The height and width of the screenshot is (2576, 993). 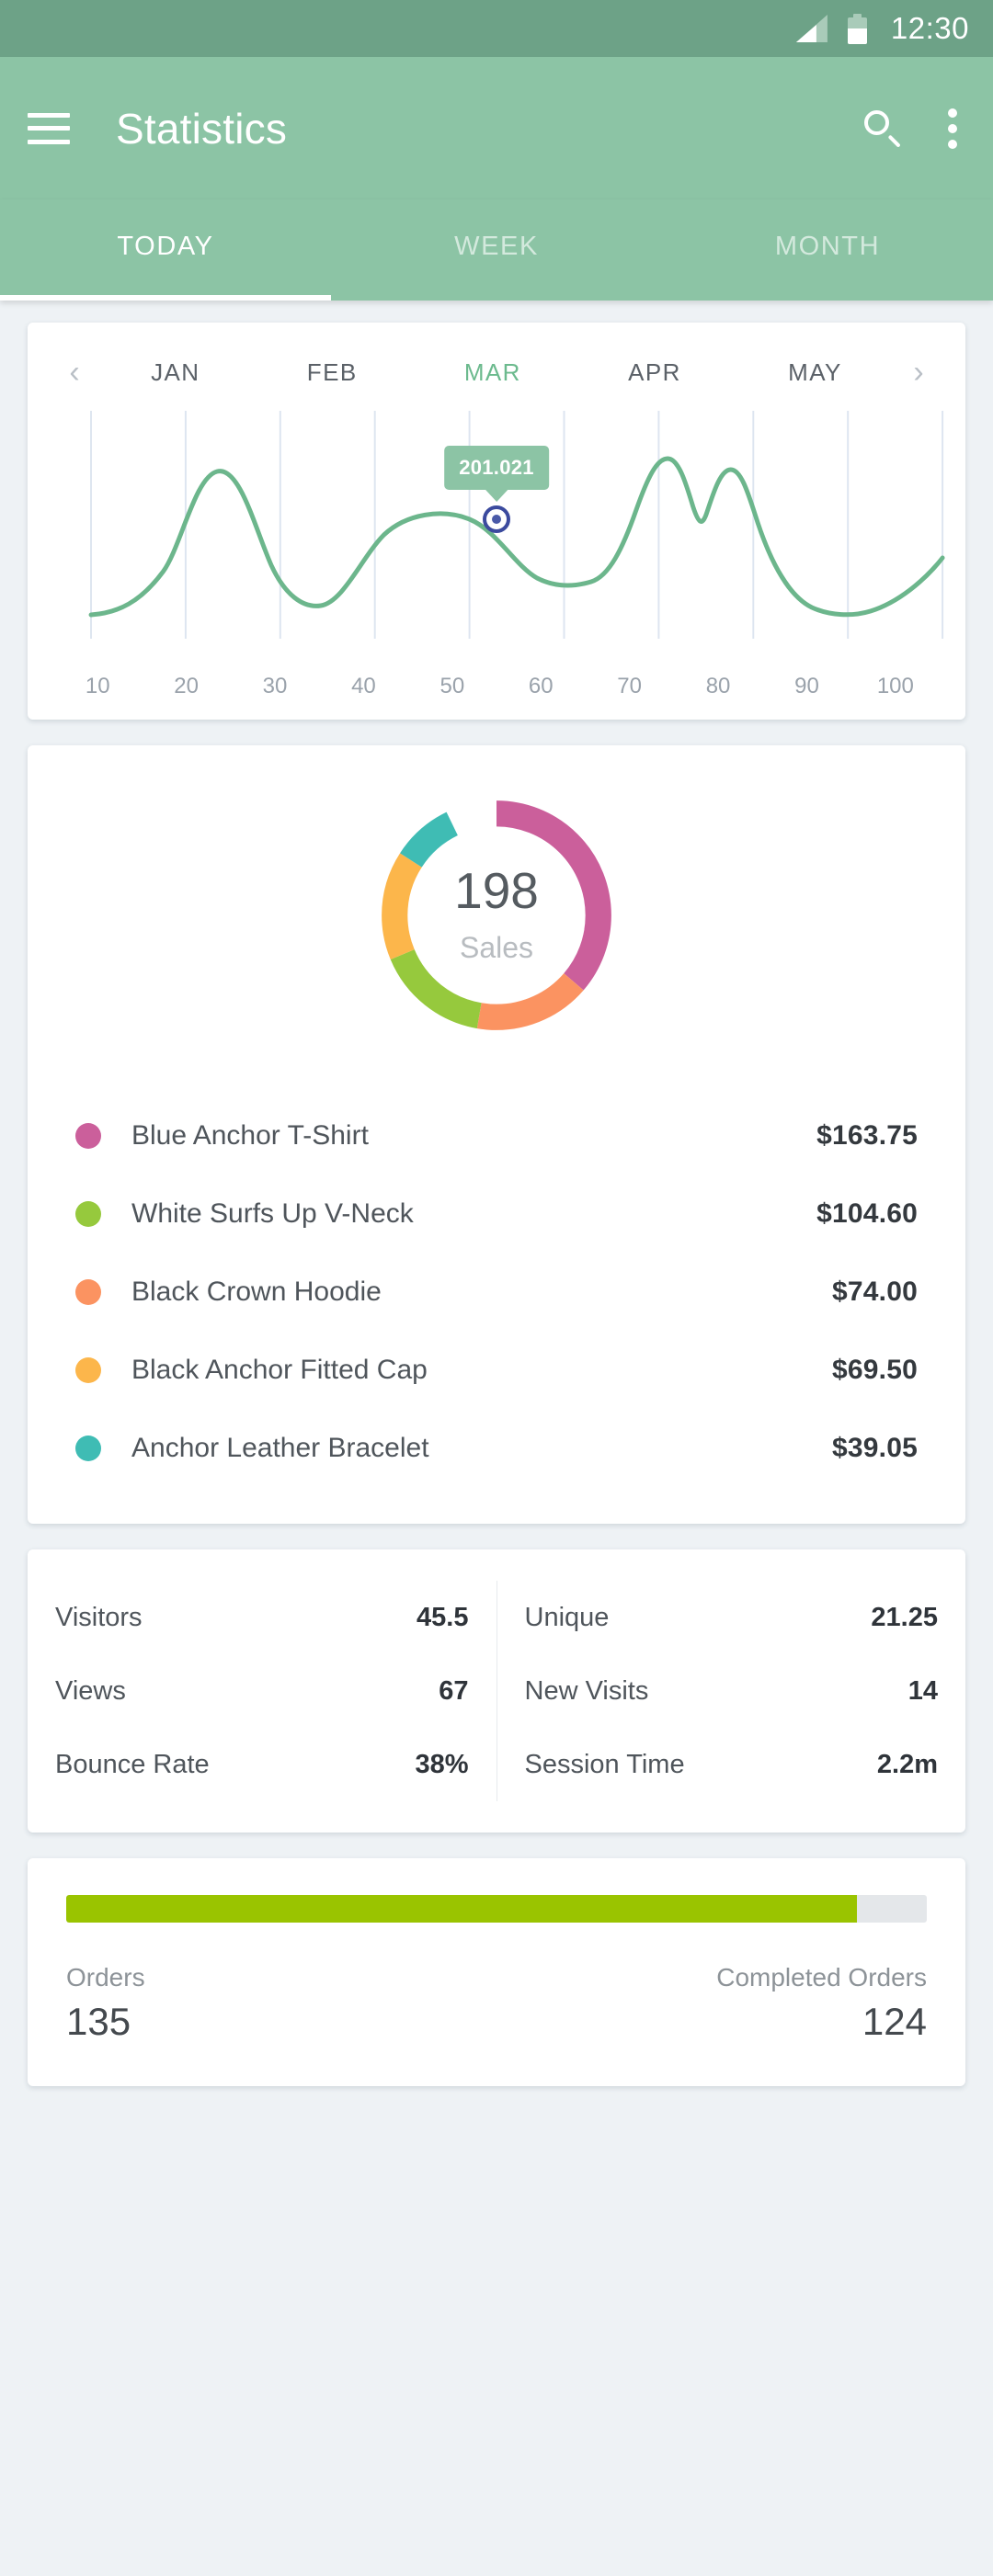 I want to click on list-item: White Surfs Up V-Neck $104.60, so click(x=496, y=1214).